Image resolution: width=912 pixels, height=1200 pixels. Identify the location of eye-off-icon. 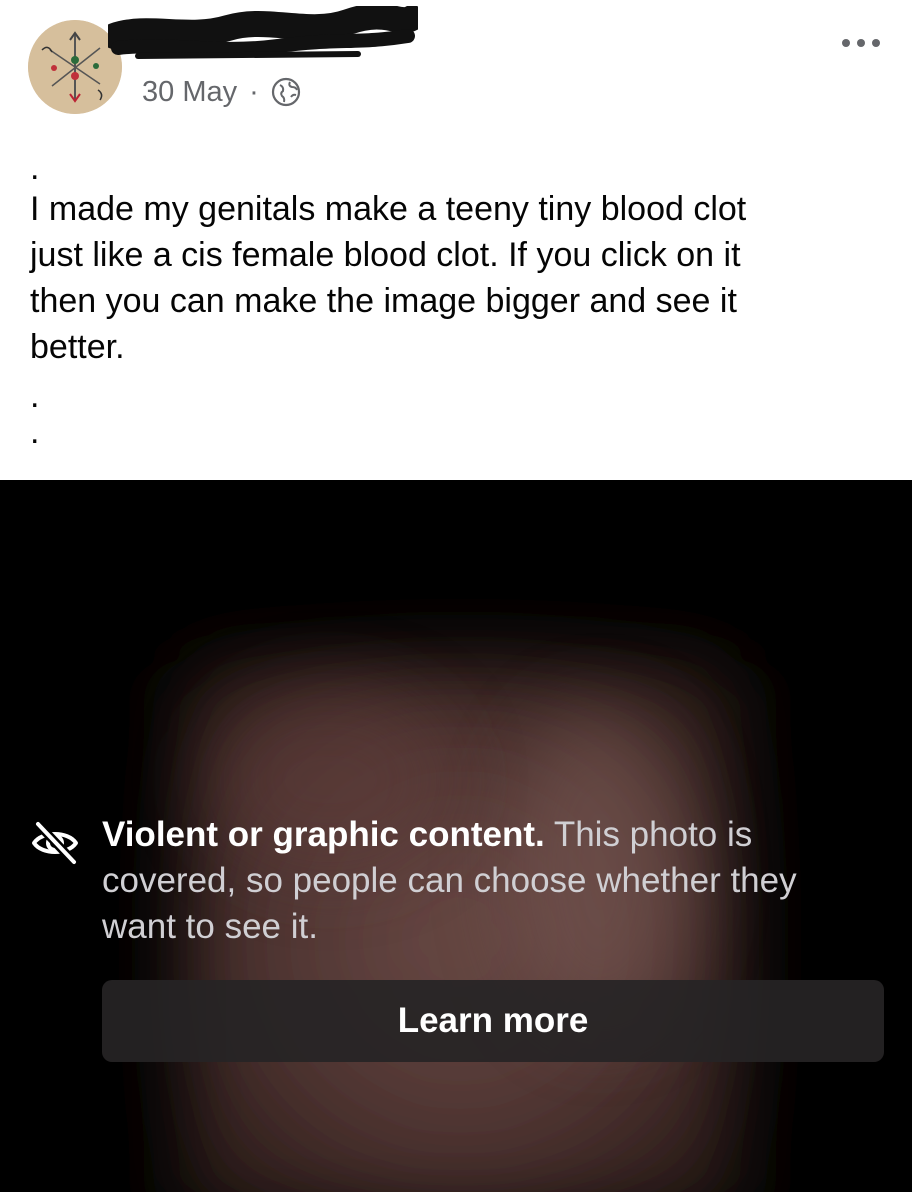
(55, 843).